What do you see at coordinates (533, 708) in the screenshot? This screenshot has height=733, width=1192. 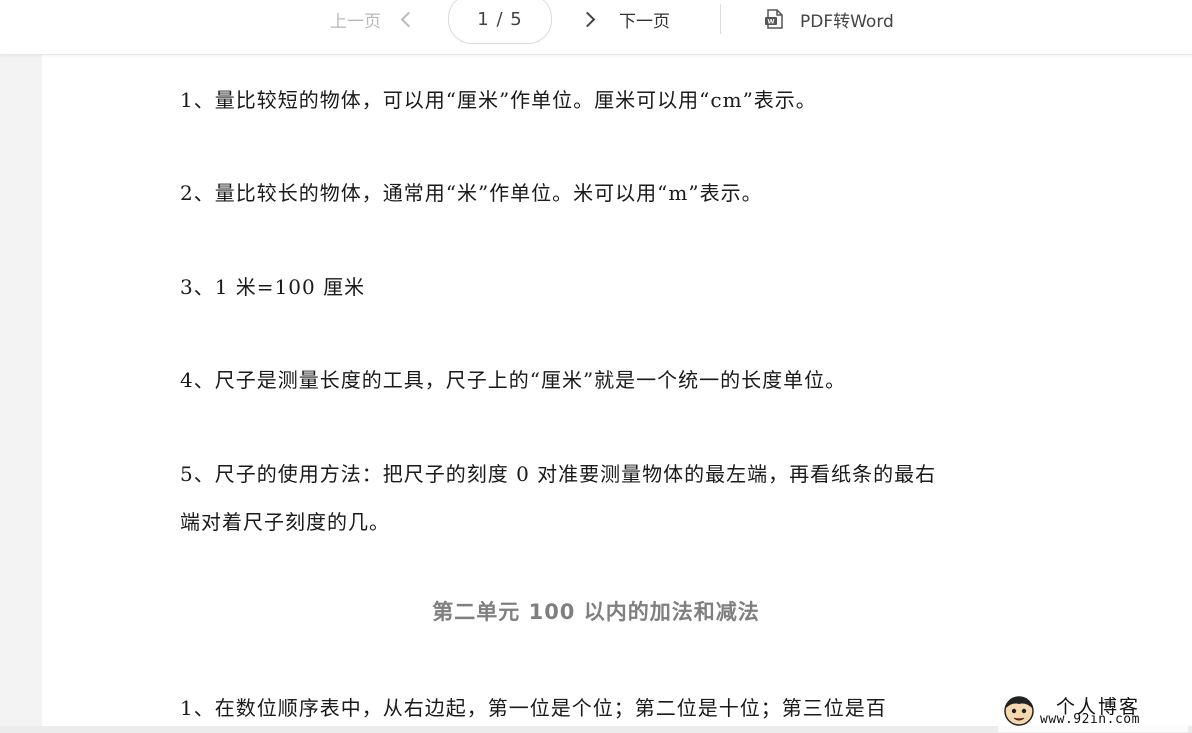 I see `paragraph-6: 1、在数位顺序表中，从右边起，第一位是个位；第二位是十位；第三位是百` at bounding box center [533, 708].